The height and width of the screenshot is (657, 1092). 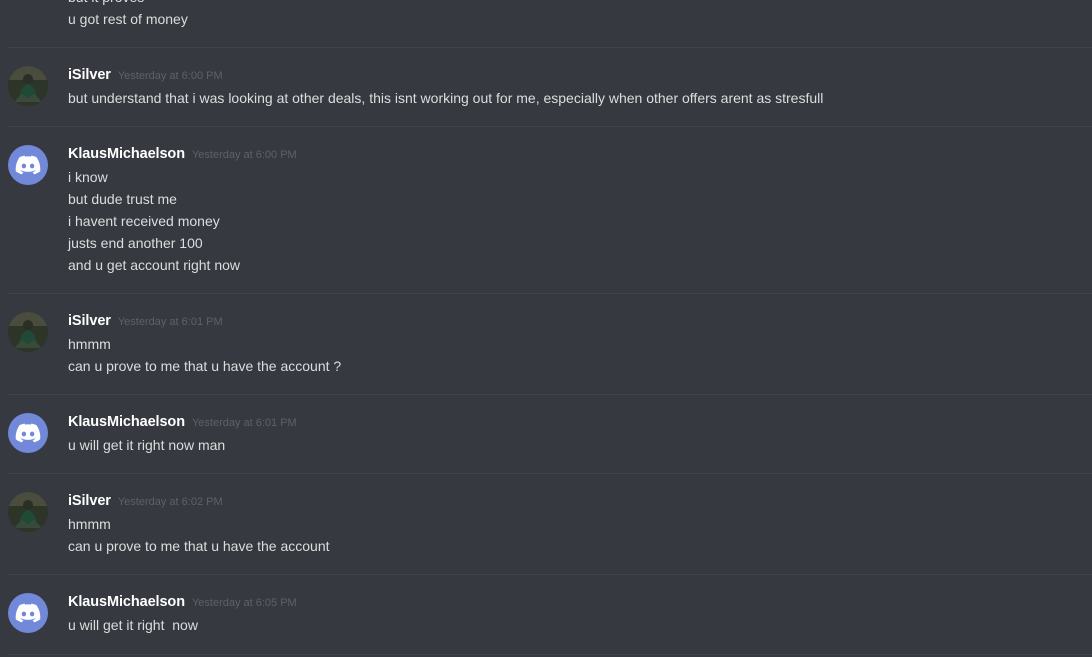 I want to click on message-line: justs end another 100, so click(x=135, y=243).